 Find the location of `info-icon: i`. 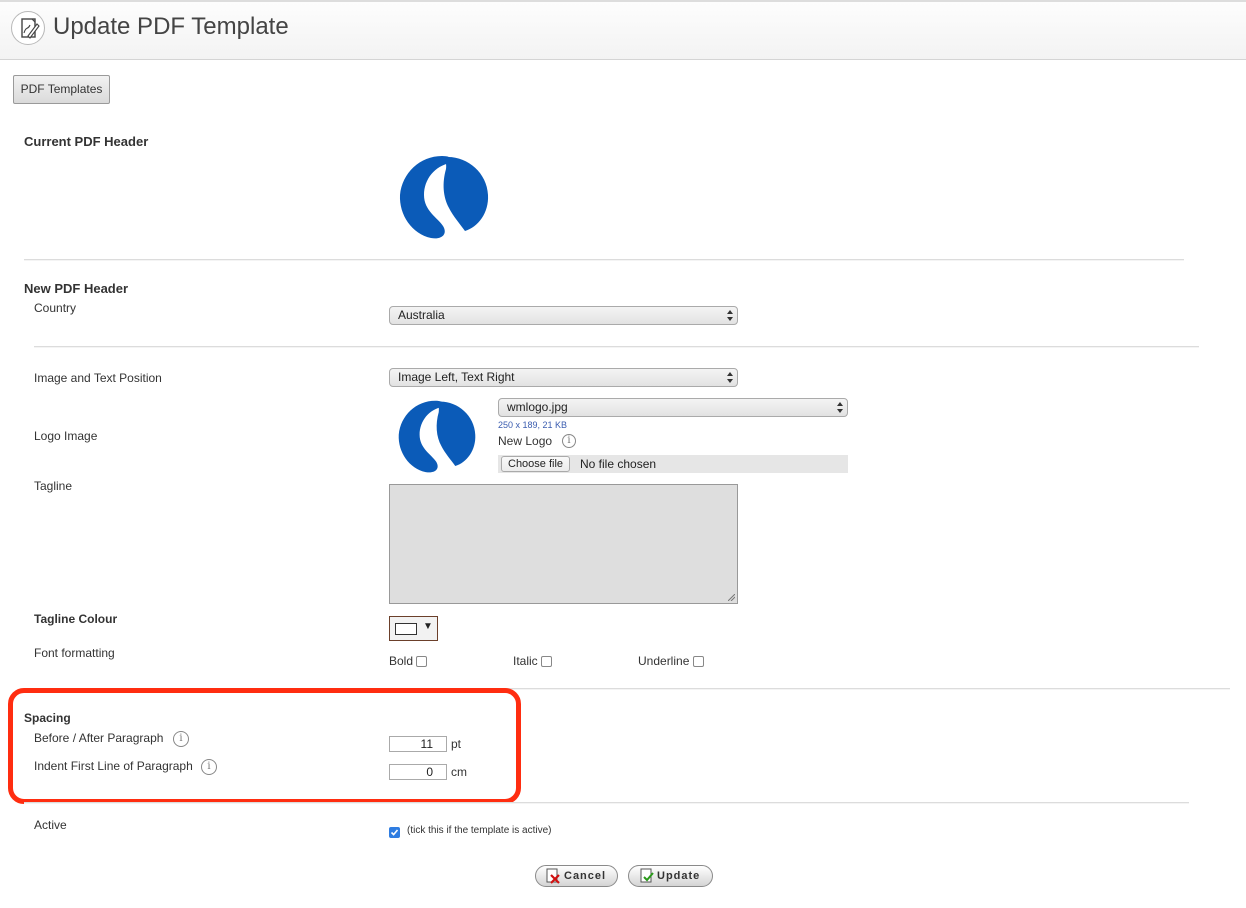

info-icon: i is located at coordinates (569, 441).